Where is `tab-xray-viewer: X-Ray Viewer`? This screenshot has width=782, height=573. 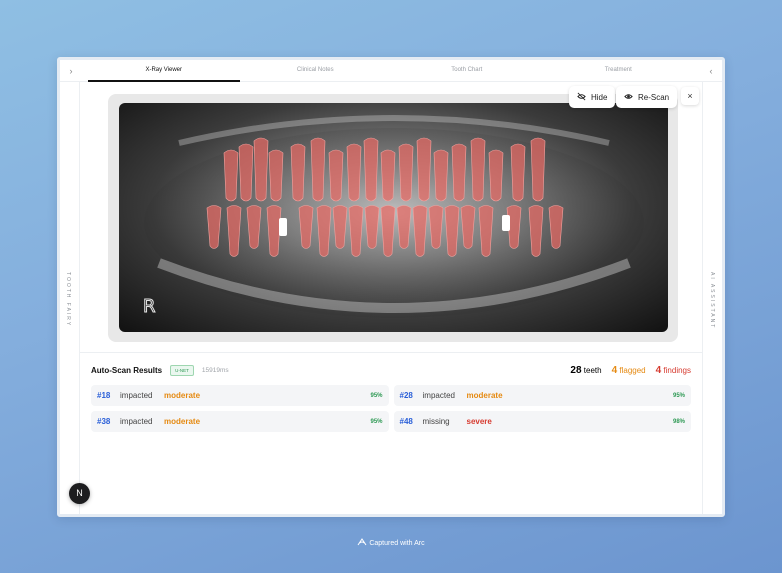
tab-xray-viewer: X-Ray Viewer is located at coordinates (164, 71).